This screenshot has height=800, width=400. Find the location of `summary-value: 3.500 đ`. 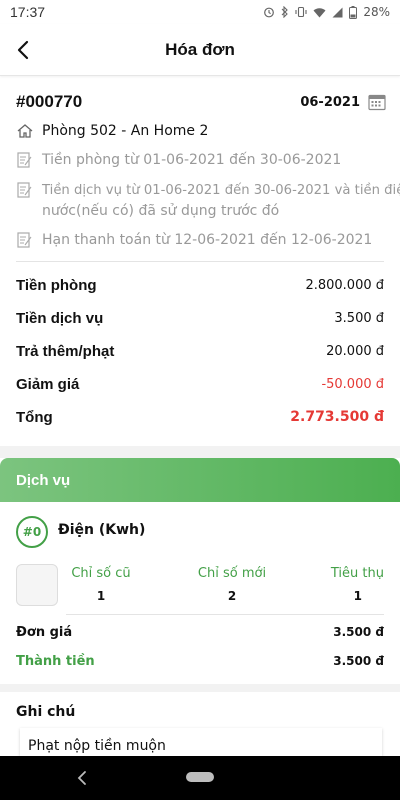

summary-value: 3.500 đ is located at coordinates (359, 318).